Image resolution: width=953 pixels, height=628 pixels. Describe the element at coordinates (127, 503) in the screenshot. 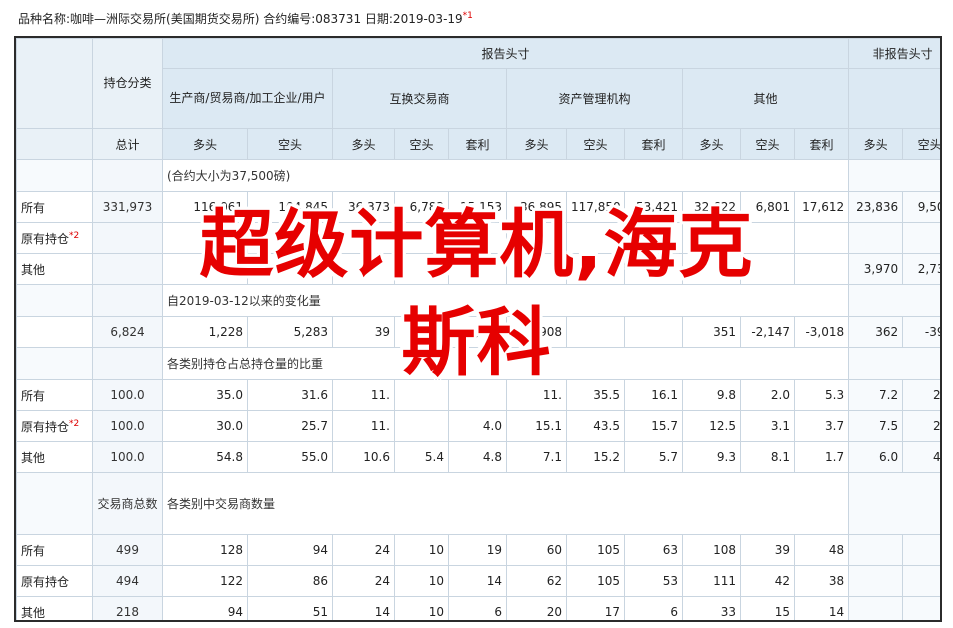

I see `section-trader-total: 交易商总数` at that location.